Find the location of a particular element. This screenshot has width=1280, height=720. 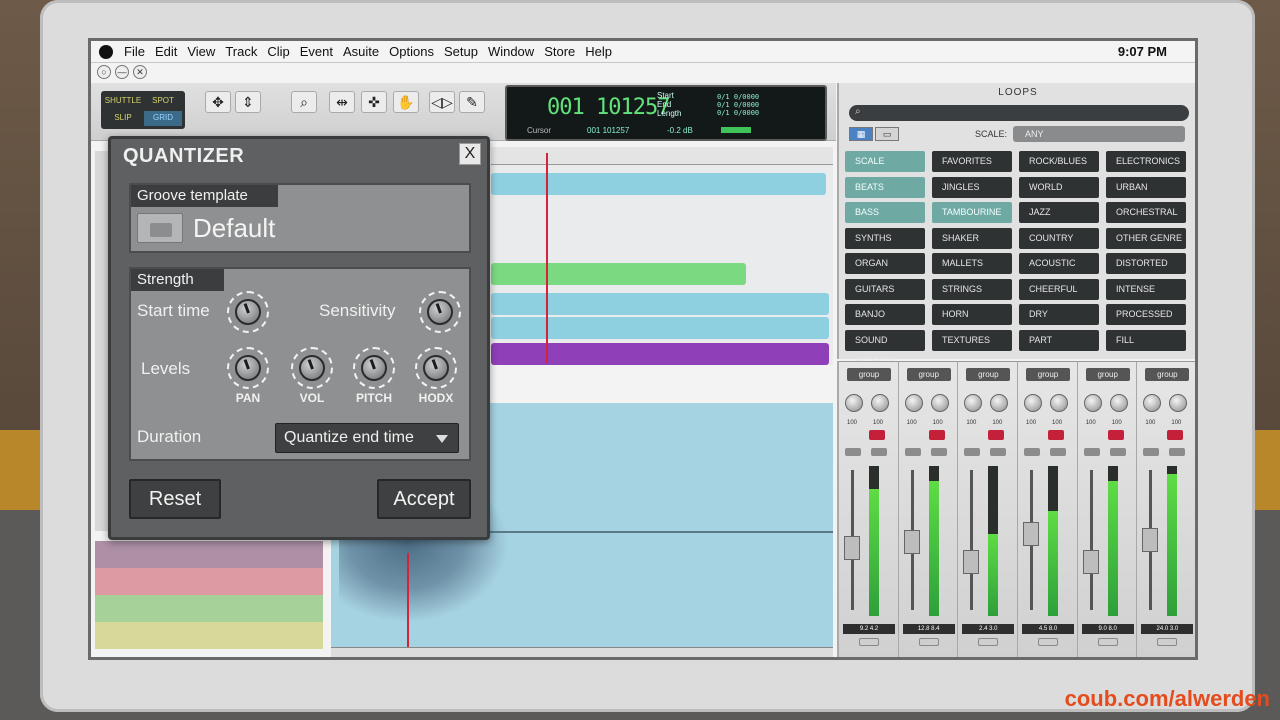

mode-grid: GRID is located at coordinates (163, 118).